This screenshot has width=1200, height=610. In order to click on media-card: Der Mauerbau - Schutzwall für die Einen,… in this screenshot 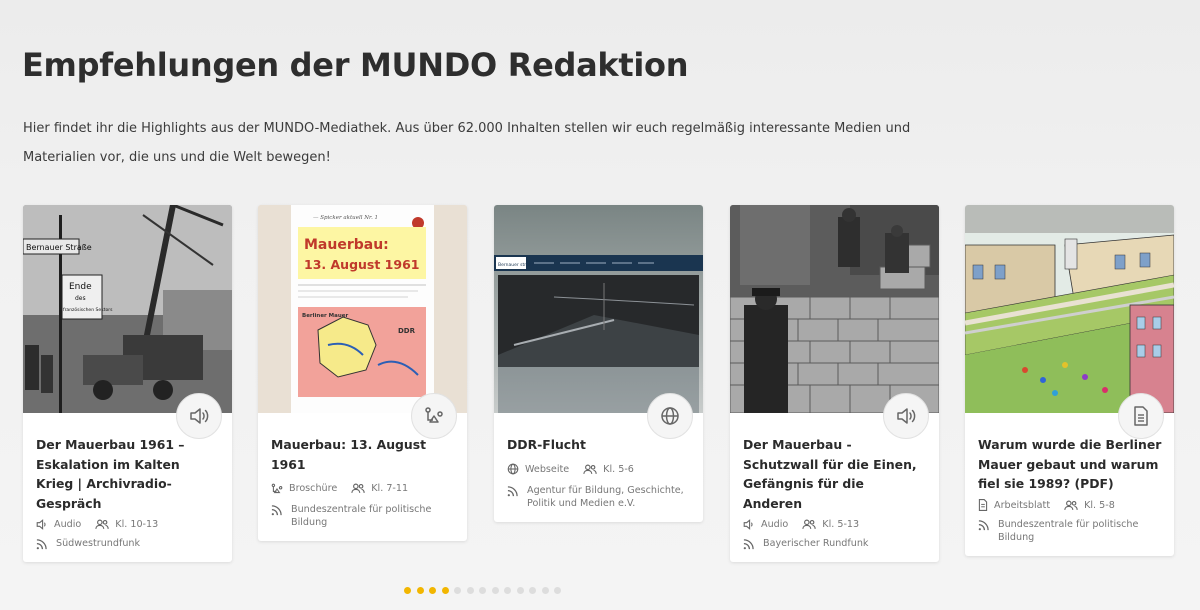, I will do `click(834, 383)`.